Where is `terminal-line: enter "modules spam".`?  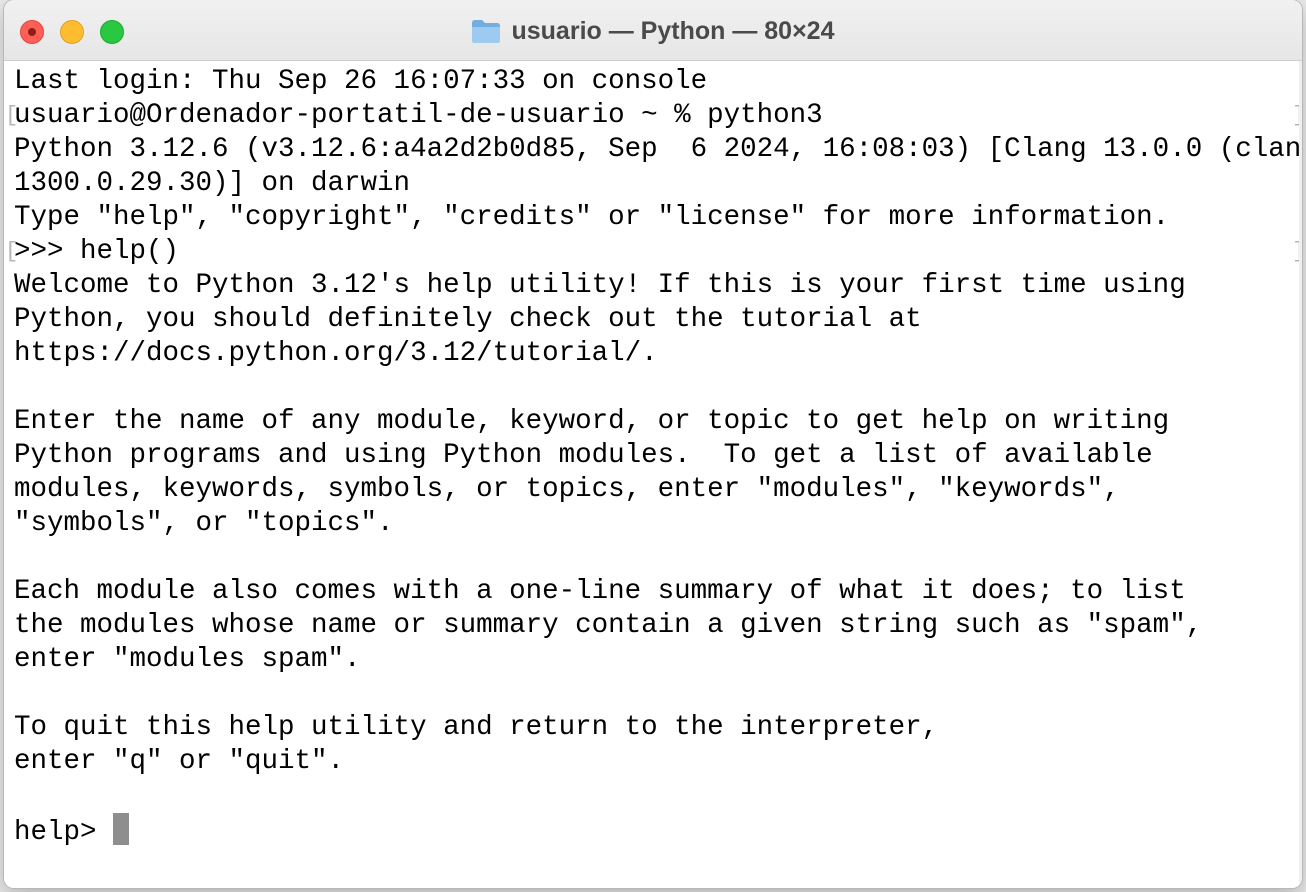
terminal-line: enter "modules spam". is located at coordinates (187, 659).